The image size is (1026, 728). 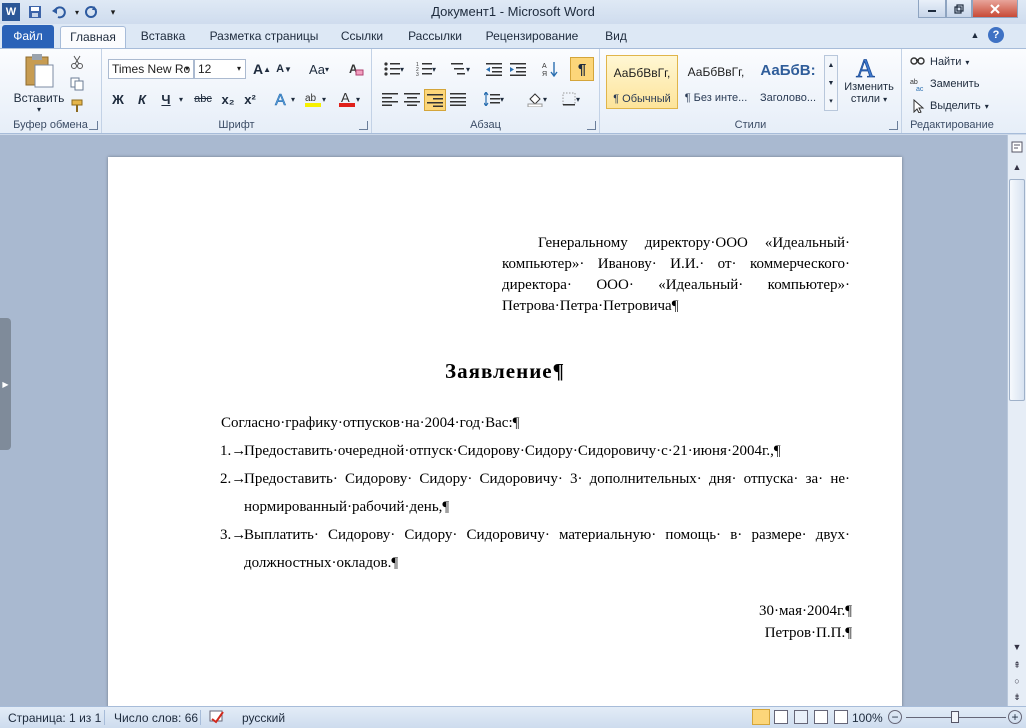 I want to click on line-spacing-icon: ▾, so click(x=494, y=99).